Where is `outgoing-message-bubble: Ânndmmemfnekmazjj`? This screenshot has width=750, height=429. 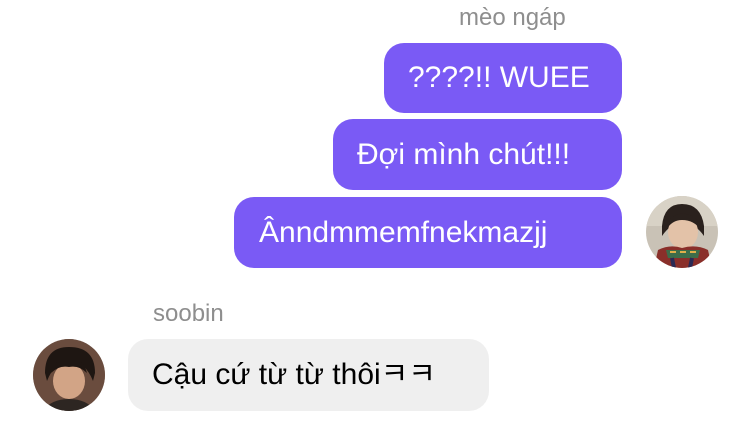 outgoing-message-bubble: Ânndmmemfnekmazjj is located at coordinates (428, 232).